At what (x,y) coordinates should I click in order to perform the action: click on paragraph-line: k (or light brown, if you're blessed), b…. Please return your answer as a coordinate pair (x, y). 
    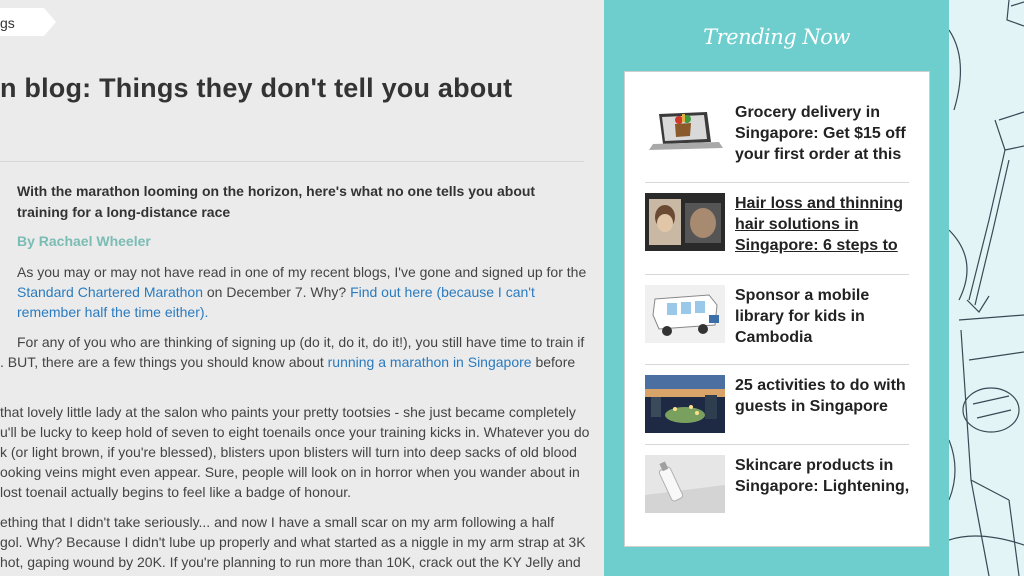
    Looking at the image, I should click on (288, 452).